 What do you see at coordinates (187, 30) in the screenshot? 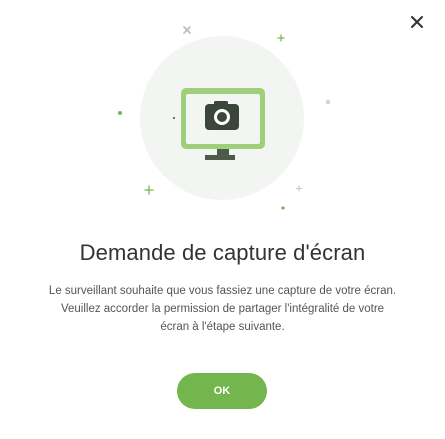
I see `sparkle-x` at bounding box center [187, 30].